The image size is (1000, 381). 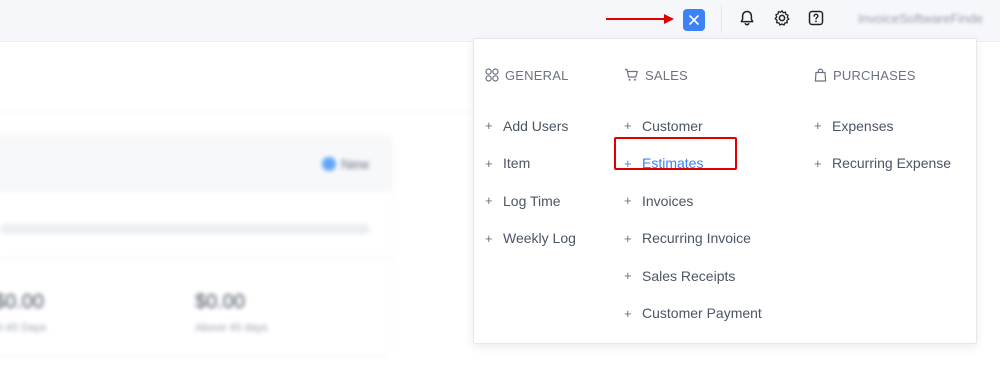 What do you see at coordinates (666, 75) in the screenshot?
I see `sales-heading-label: SALES` at bounding box center [666, 75].